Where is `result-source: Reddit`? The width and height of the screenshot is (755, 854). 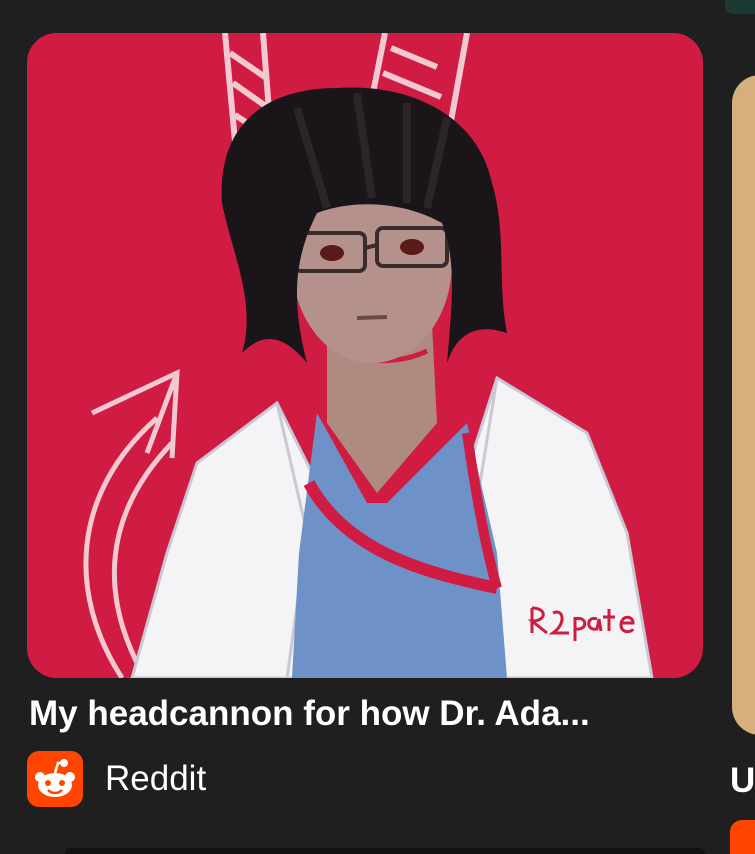
result-source: Reddit is located at coordinates (116, 779).